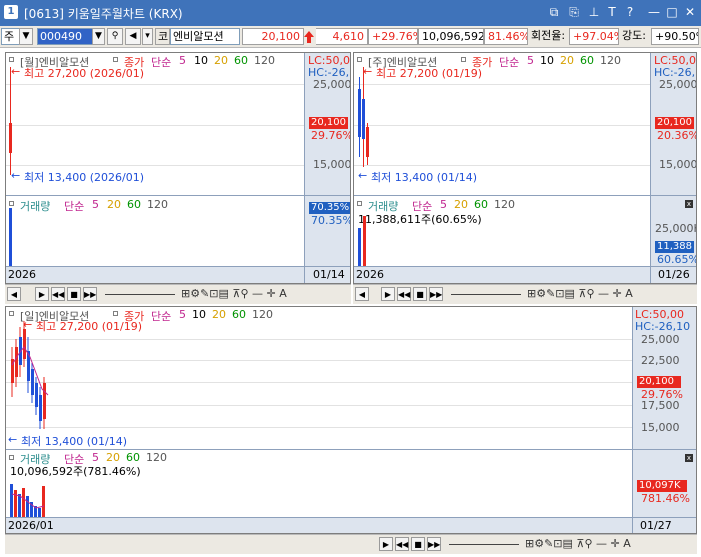  What do you see at coordinates (370, 274) in the screenshot?
I see `weekly-date-left: 2026` at bounding box center [370, 274].